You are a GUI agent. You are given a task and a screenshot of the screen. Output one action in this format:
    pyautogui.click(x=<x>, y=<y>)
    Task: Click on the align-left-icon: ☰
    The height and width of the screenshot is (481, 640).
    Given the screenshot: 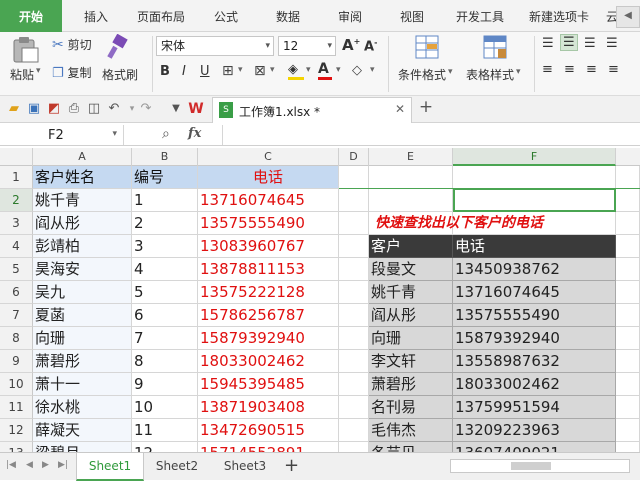 What is the action you would take?
    pyautogui.click(x=612, y=43)
    